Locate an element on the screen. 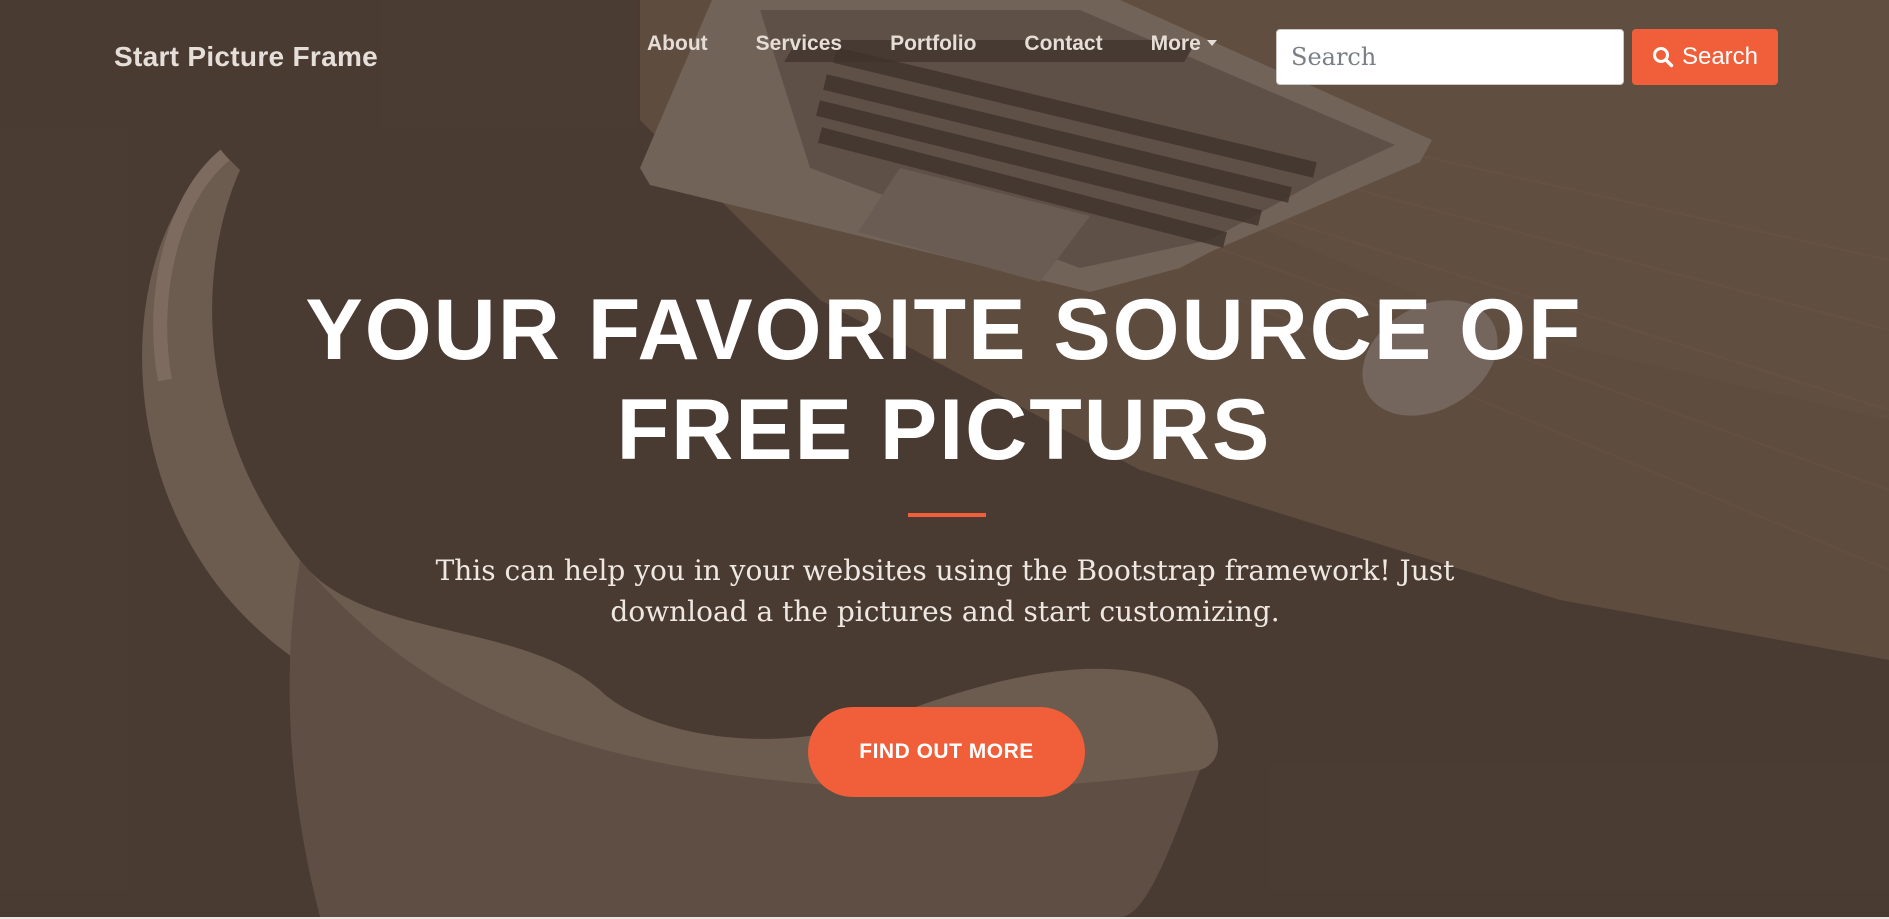 The height and width of the screenshot is (919, 1889). caret-down-icon is located at coordinates (1211, 43).